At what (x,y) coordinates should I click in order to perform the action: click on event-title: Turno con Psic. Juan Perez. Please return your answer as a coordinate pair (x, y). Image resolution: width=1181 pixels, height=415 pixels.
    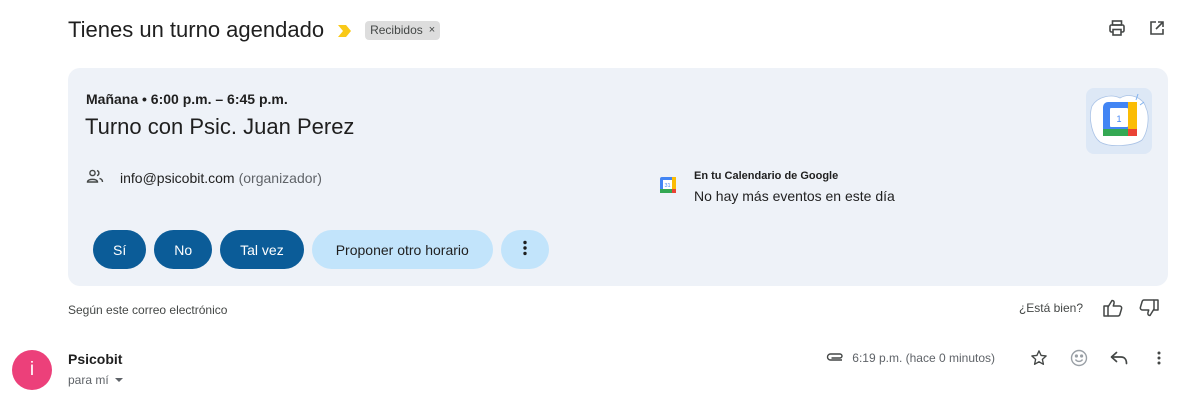
    Looking at the image, I should click on (220, 126).